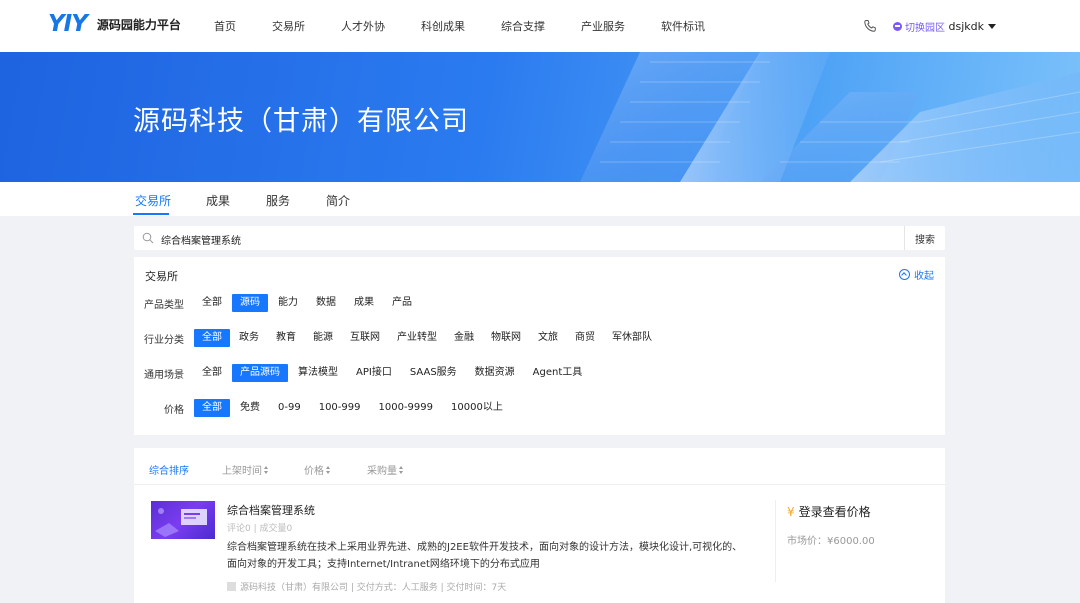  Describe the element at coordinates (242, 471) in the screenshot. I see `sort-label: 上架时间` at that location.